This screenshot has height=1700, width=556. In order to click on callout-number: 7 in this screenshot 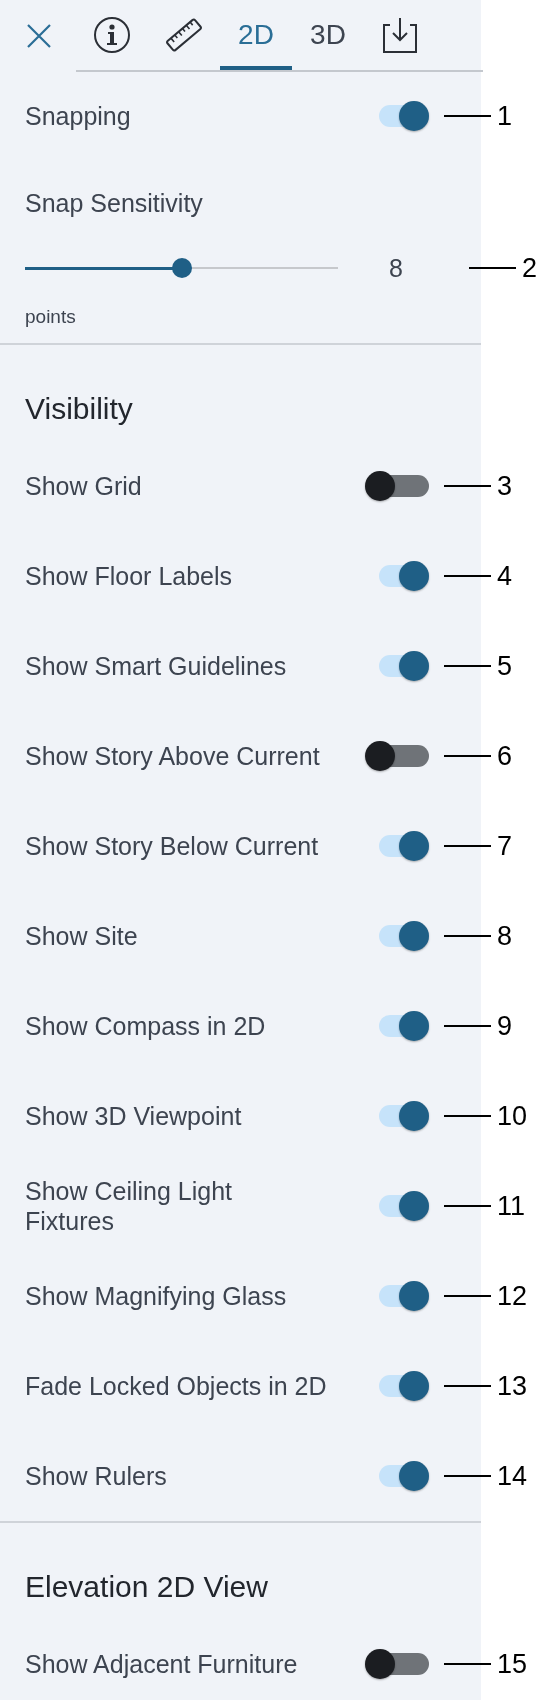, I will do `click(505, 846)`.